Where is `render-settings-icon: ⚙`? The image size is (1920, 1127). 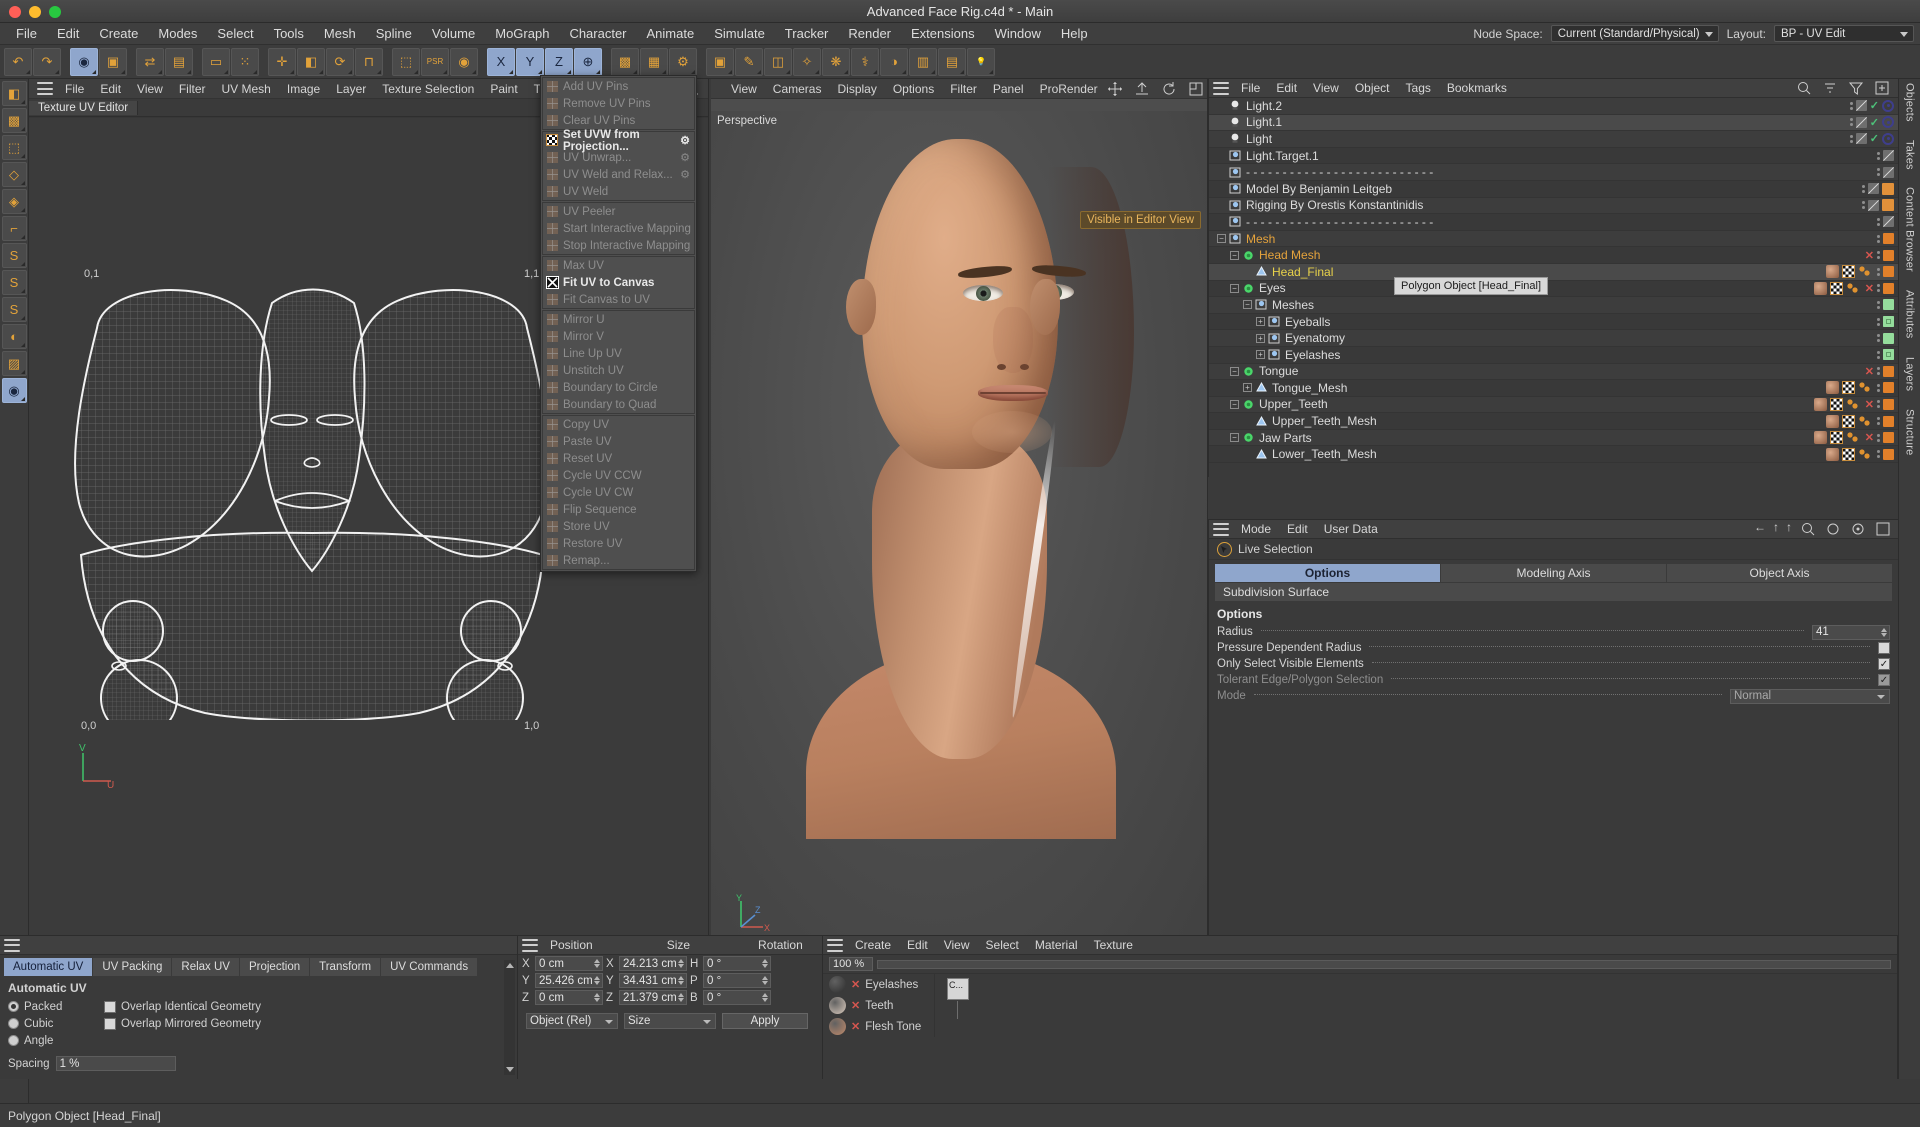 render-settings-icon: ⚙ is located at coordinates (683, 61).